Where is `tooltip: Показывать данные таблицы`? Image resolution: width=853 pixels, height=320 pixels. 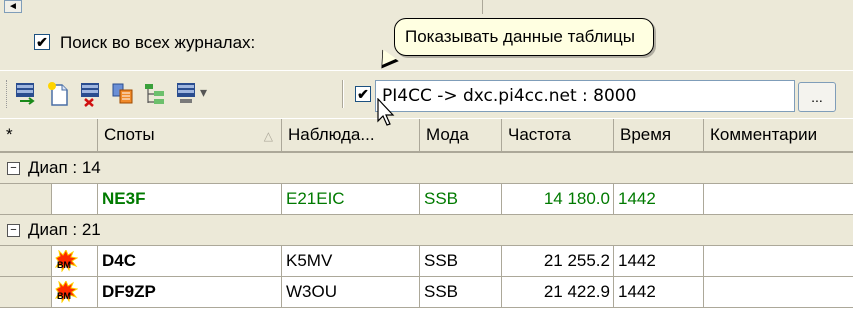 tooltip: Показывать данные таблицы is located at coordinates (524, 37).